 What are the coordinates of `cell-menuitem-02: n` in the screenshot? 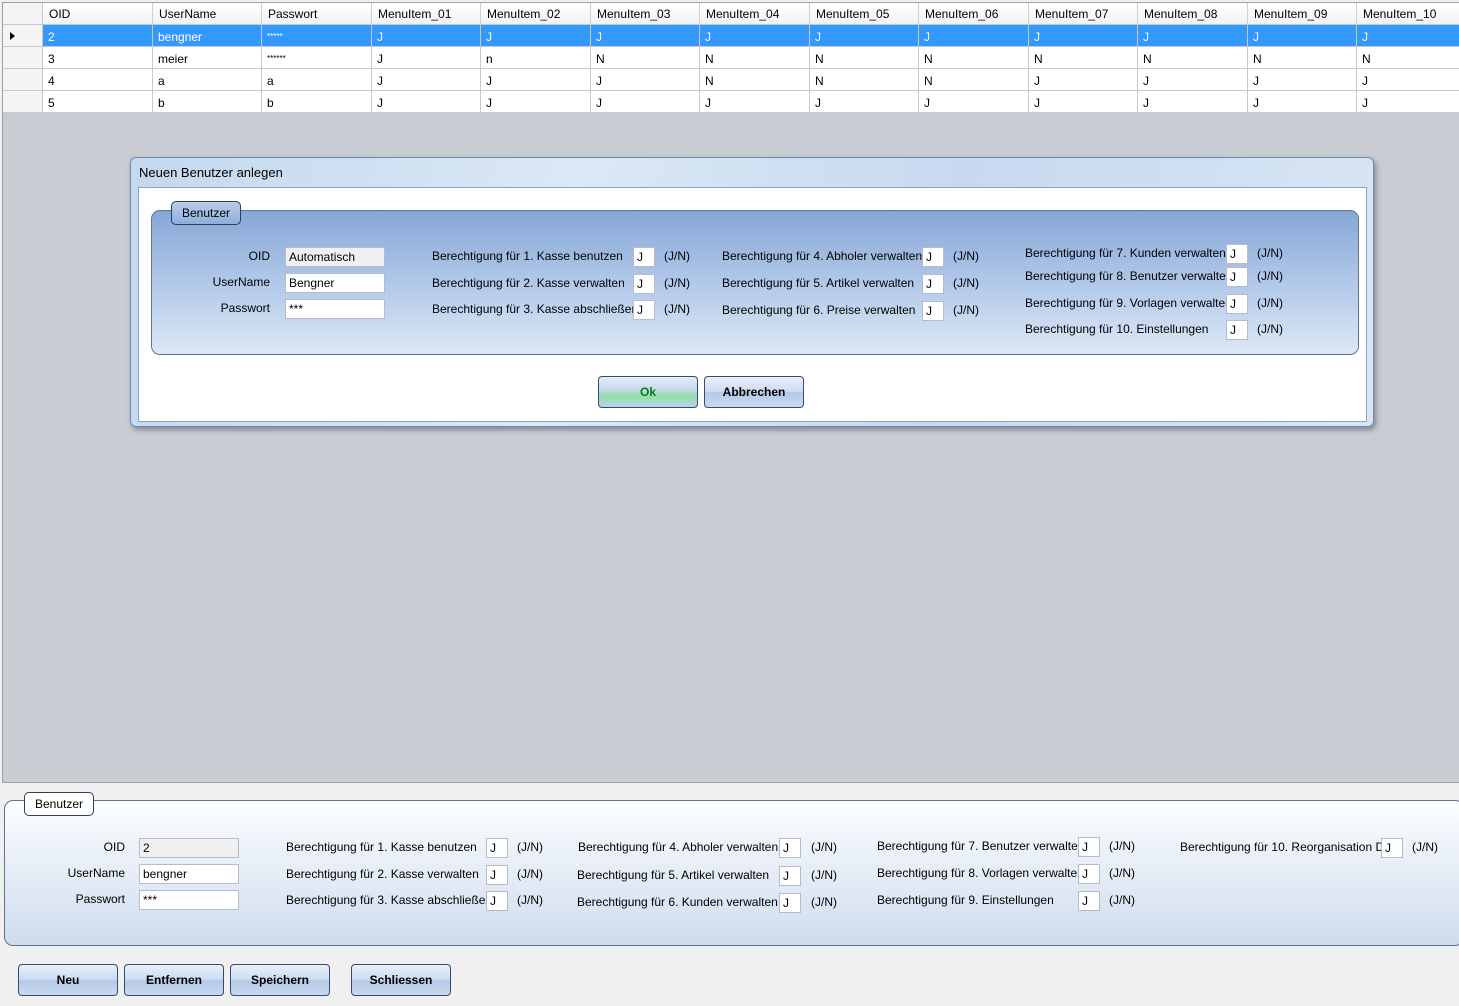 It's located at (536, 58).